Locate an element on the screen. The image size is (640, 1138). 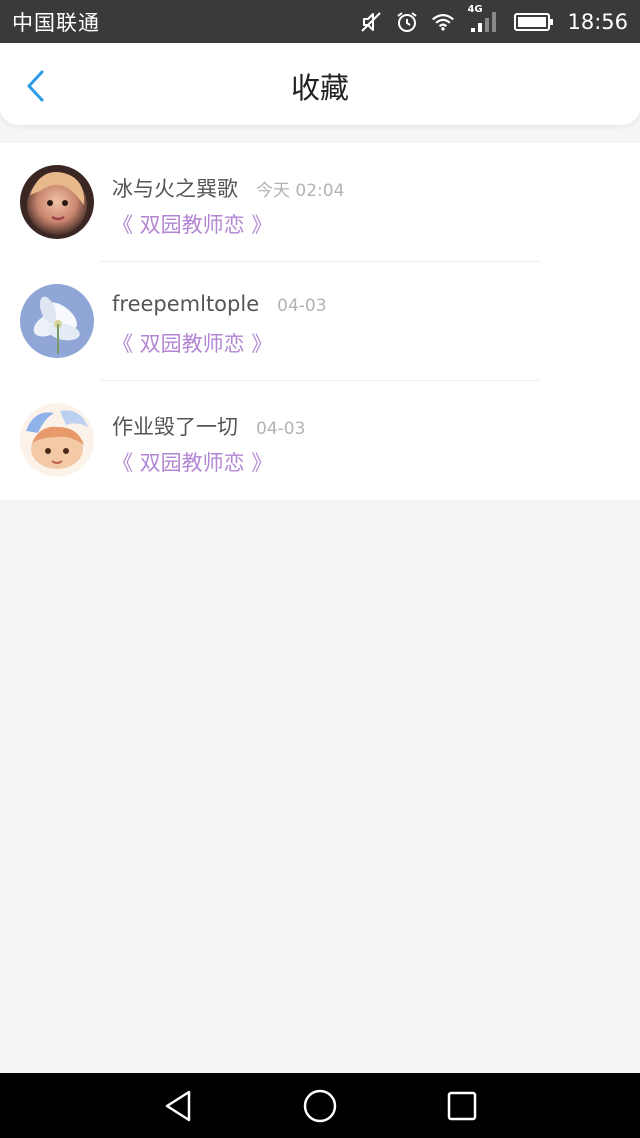
item-header: 作业毁了一切 04-03 is located at coordinates (208, 426).